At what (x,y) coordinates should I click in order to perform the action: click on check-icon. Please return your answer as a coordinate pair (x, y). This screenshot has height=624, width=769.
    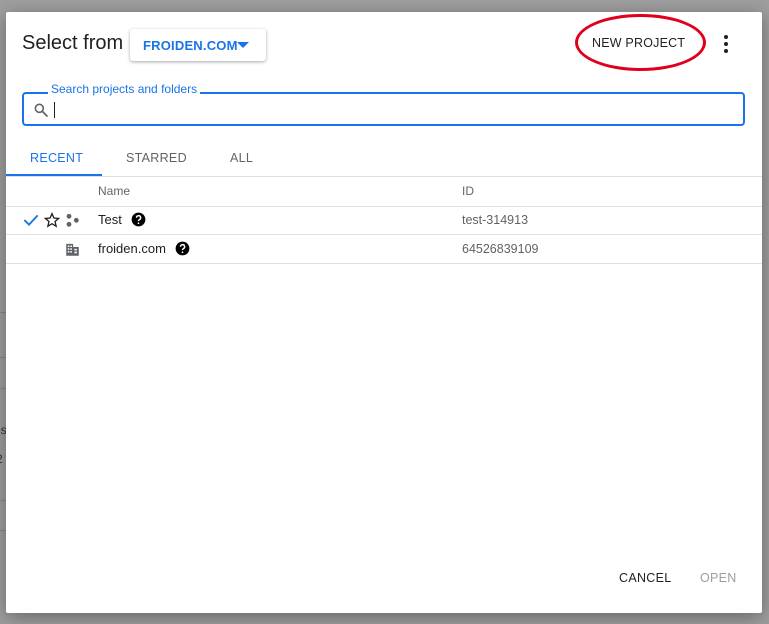
    Looking at the image, I should click on (31, 220).